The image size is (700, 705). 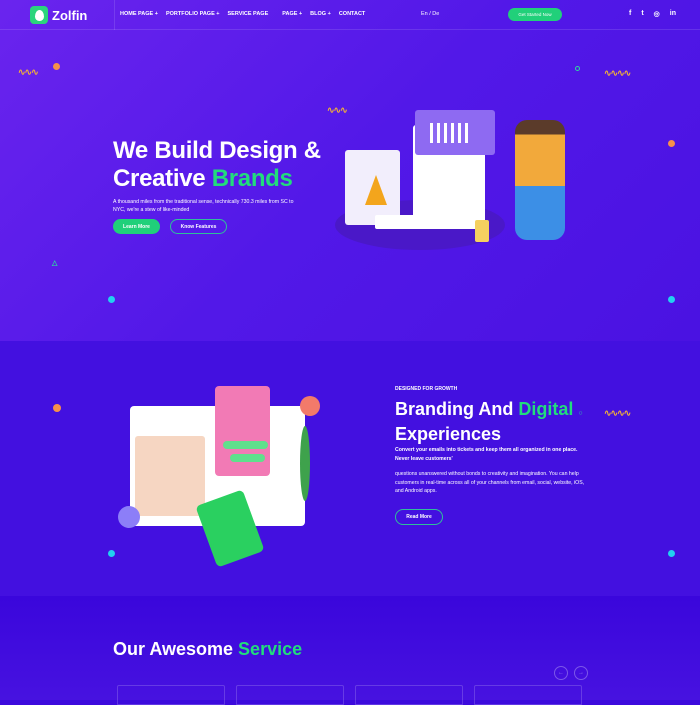 What do you see at coordinates (577, 68) in the screenshot?
I see `circle-decoration` at bounding box center [577, 68].